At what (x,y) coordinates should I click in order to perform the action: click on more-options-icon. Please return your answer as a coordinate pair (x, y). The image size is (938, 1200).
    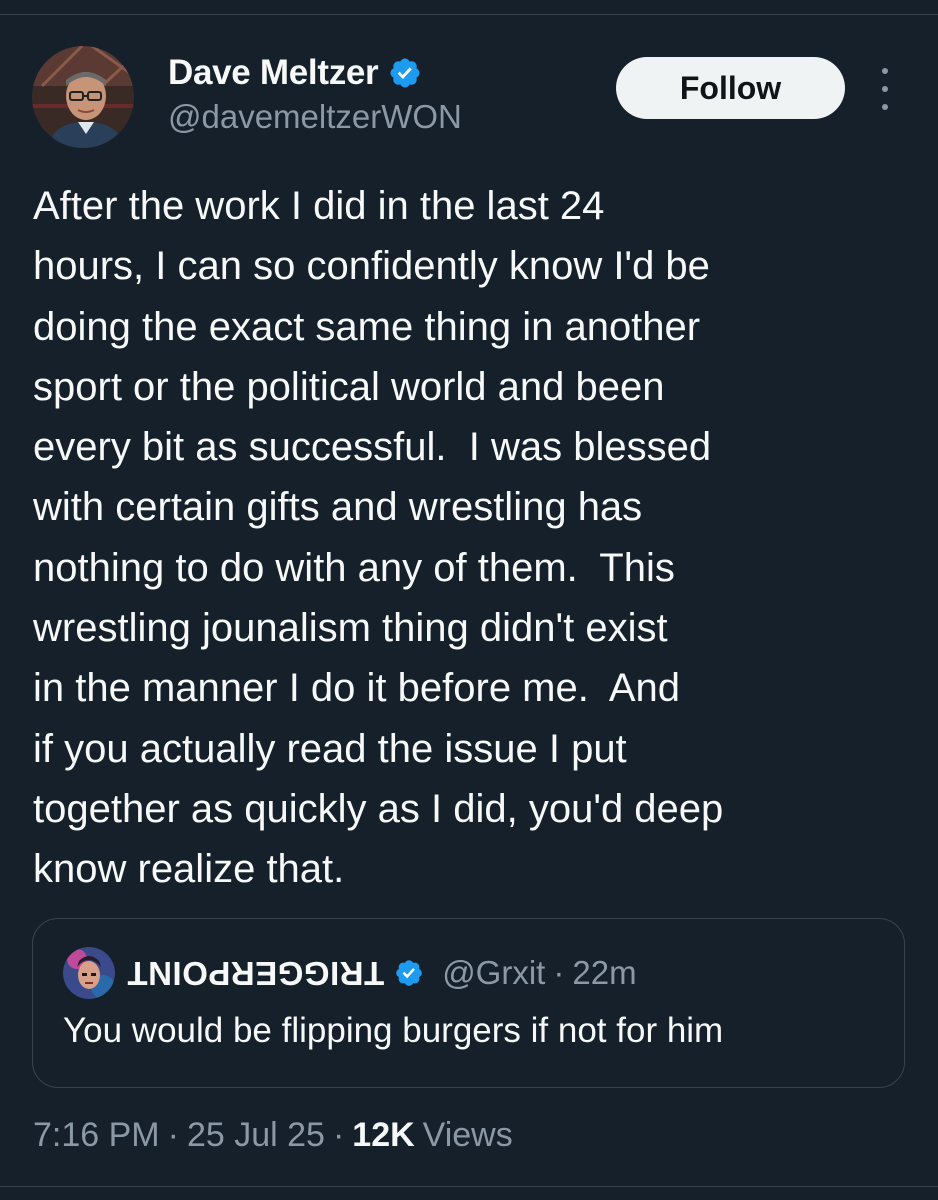
    Looking at the image, I should click on (885, 89).